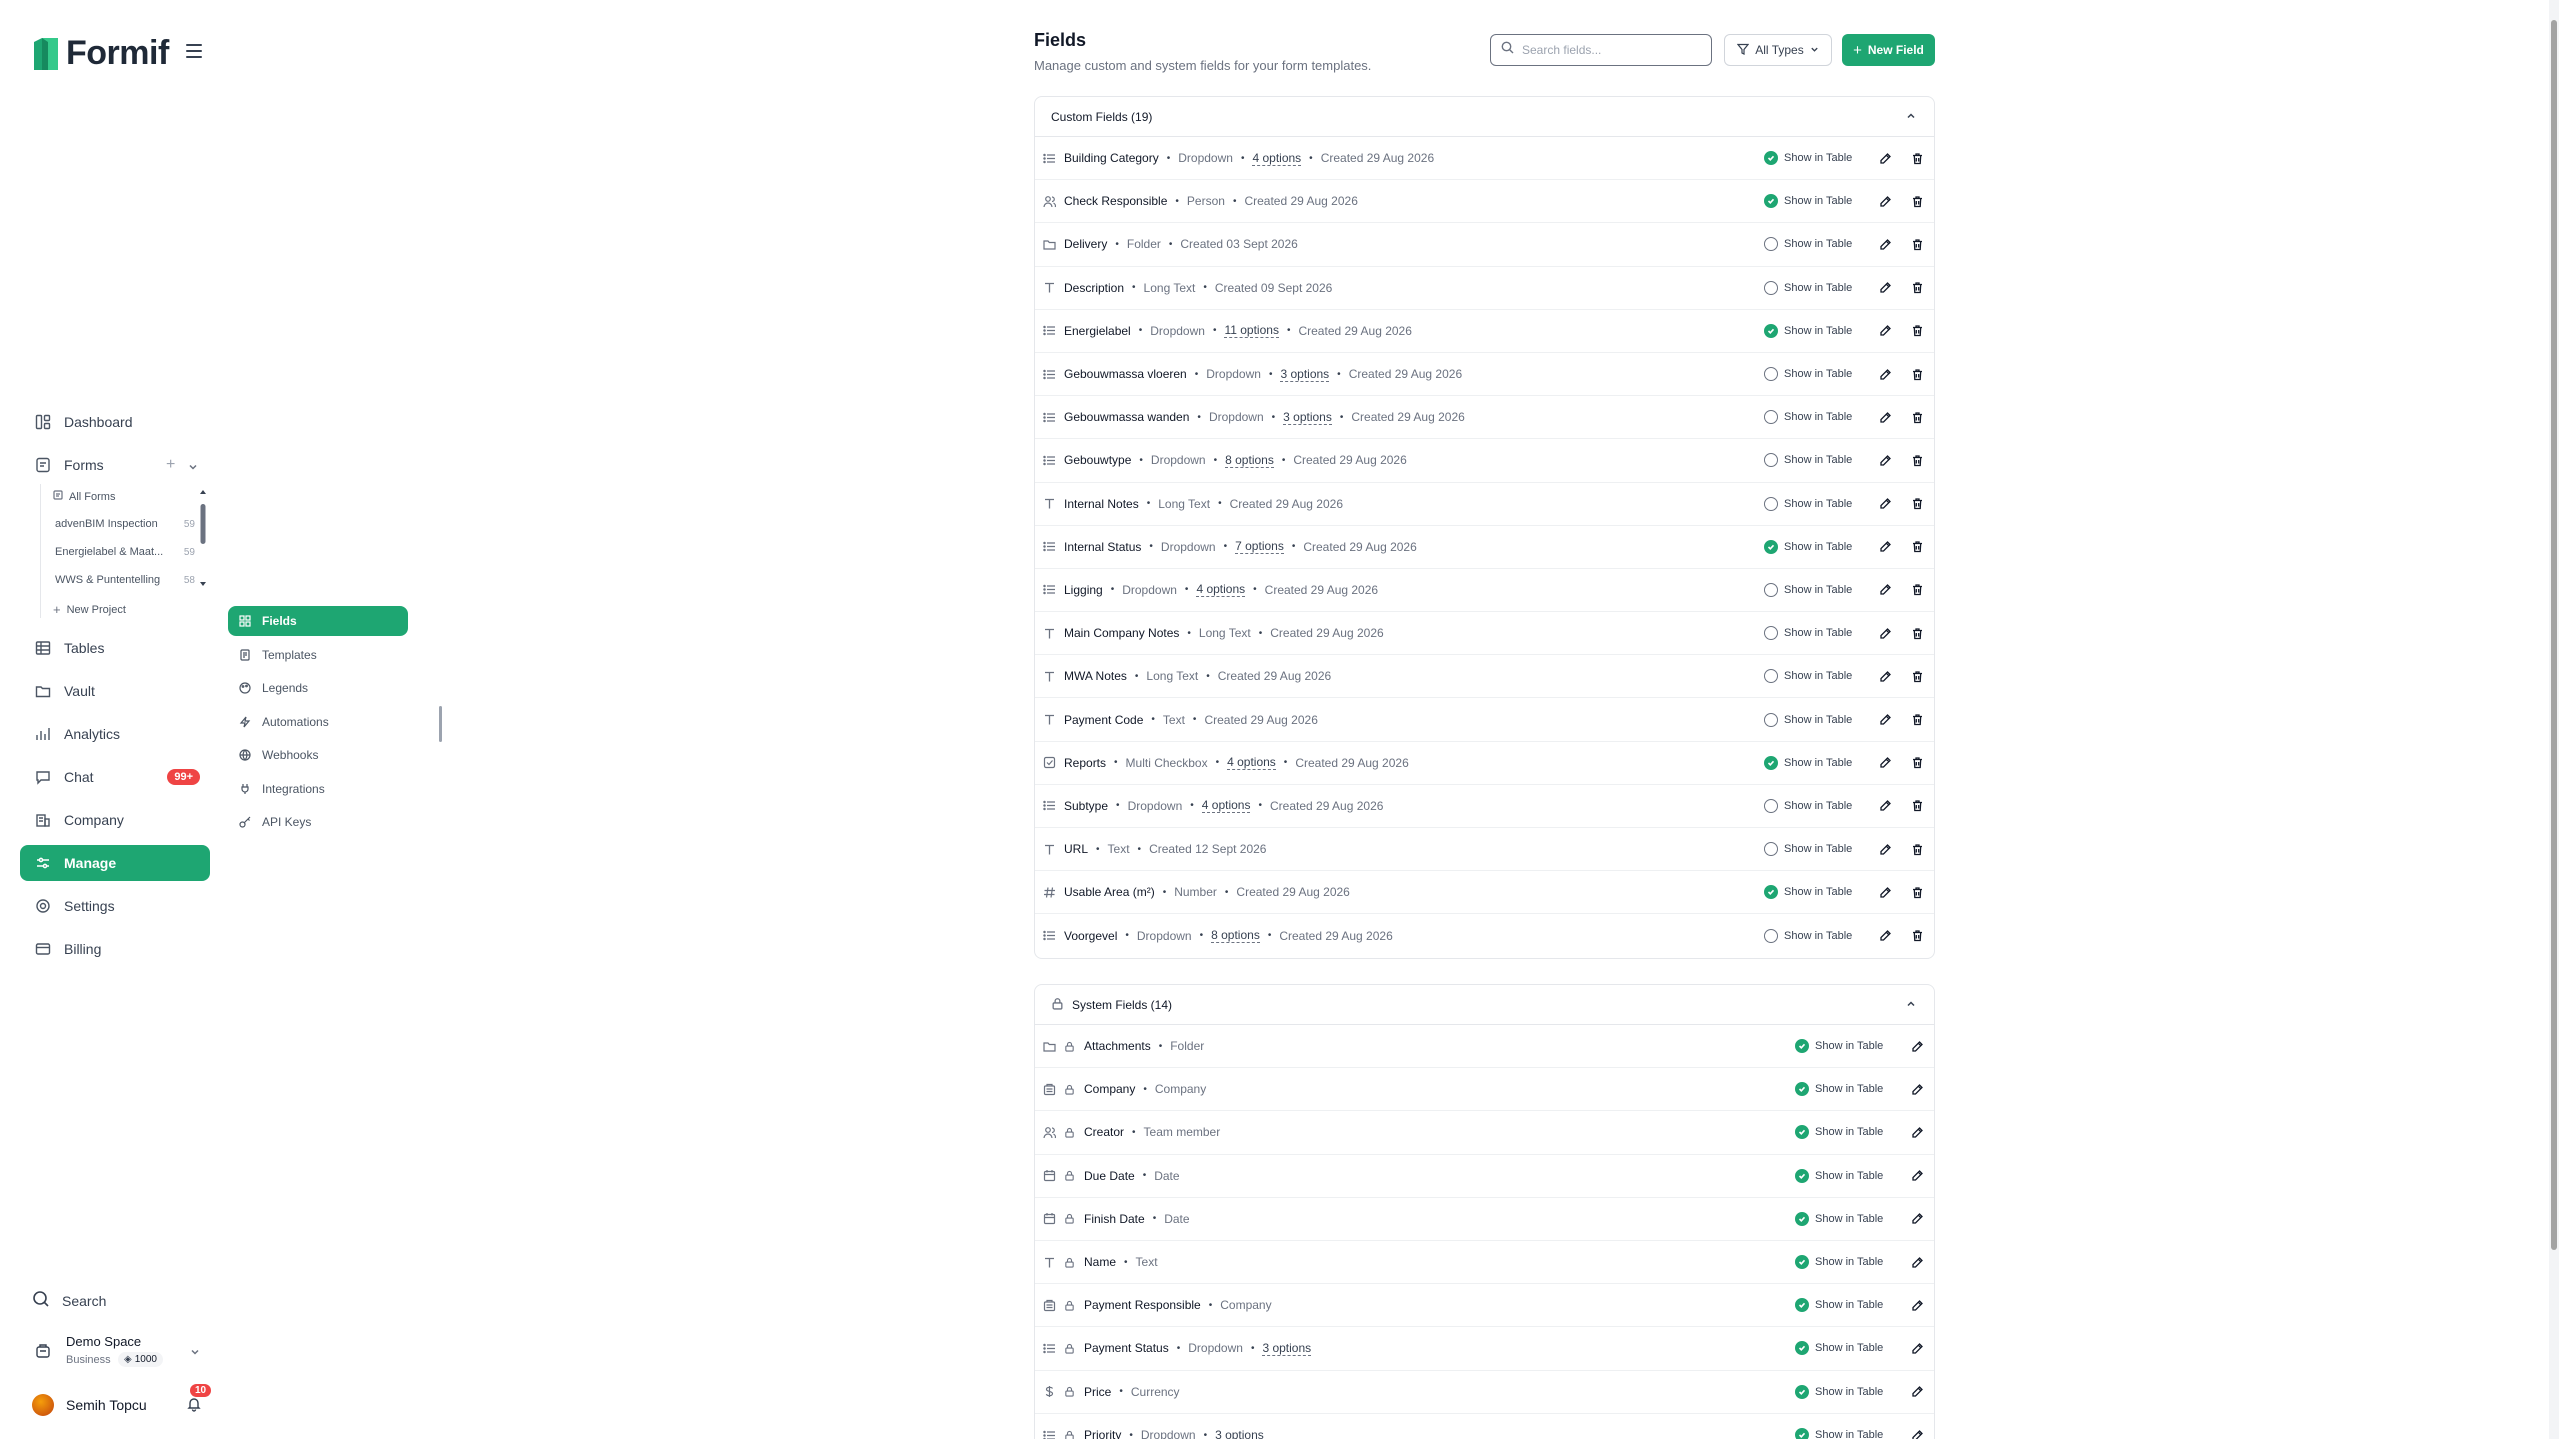 Image resolution: width=2559 pixels, height=1439 pixels. I want to click on form-item: WWS & Puntentelling 58, so click(125, 580).